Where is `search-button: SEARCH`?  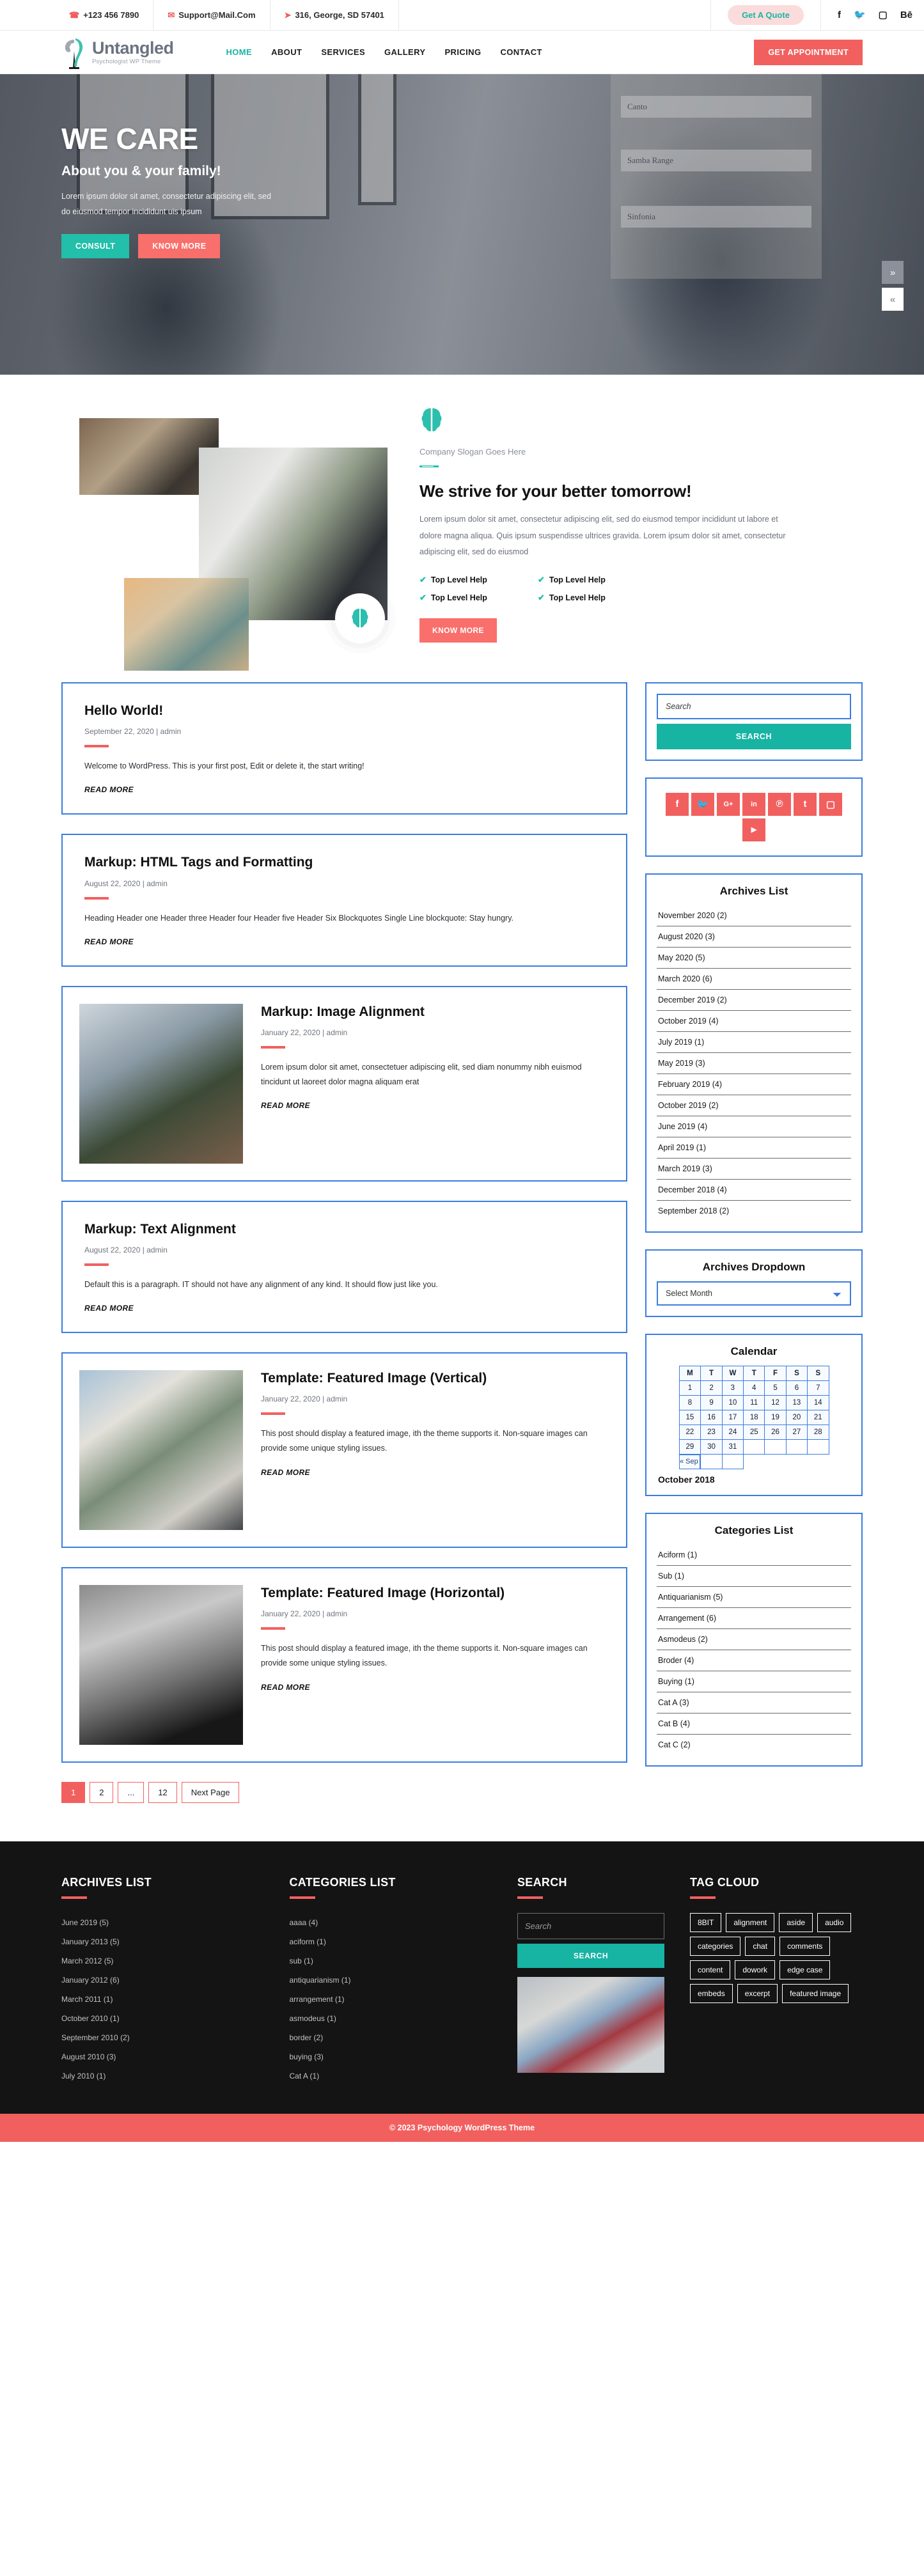
search-button: SEARCH is located at coordinates (754, 736).